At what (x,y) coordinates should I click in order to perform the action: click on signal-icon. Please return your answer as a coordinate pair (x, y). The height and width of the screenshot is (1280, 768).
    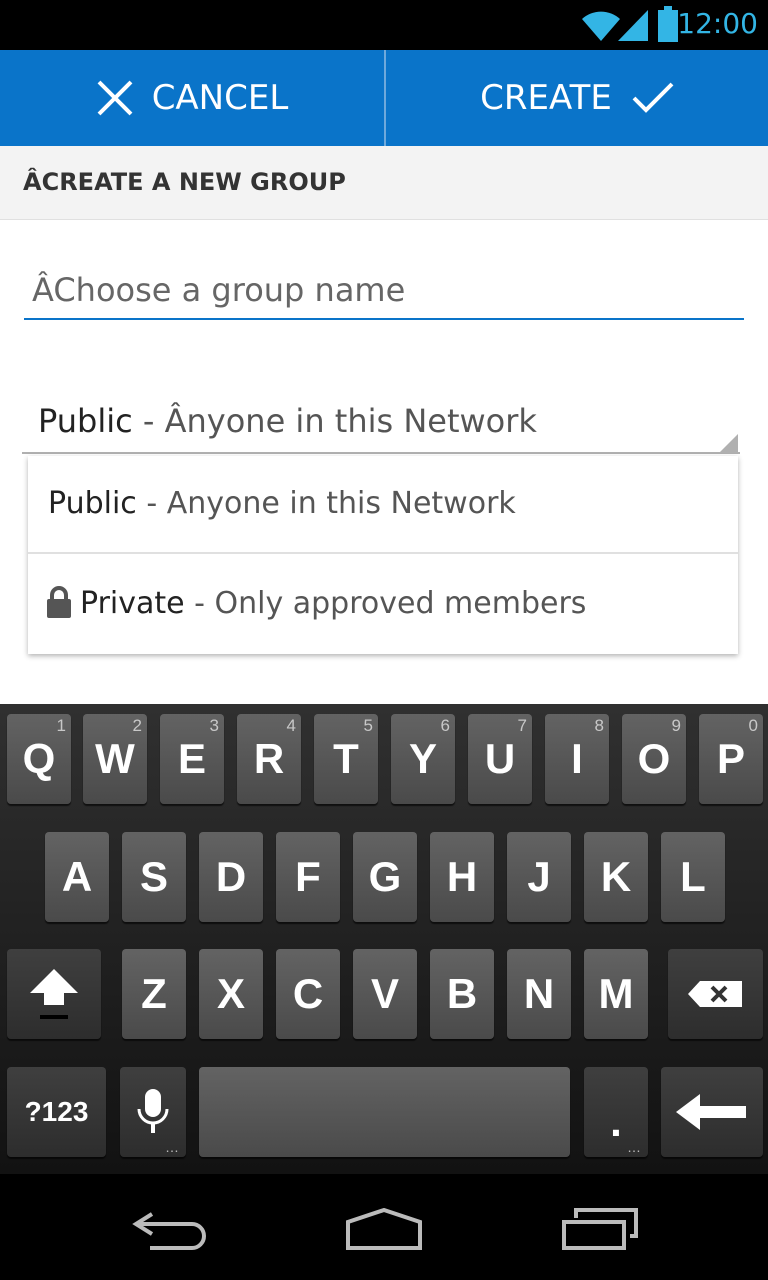
    Looking at the image, I should click on (633, 25).